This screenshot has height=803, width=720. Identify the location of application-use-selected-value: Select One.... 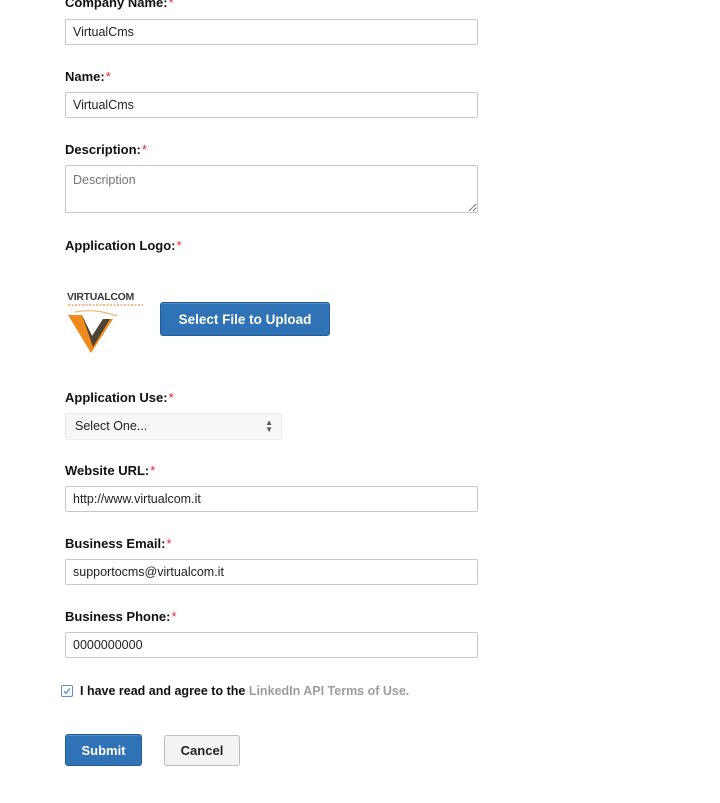
(111, 426).